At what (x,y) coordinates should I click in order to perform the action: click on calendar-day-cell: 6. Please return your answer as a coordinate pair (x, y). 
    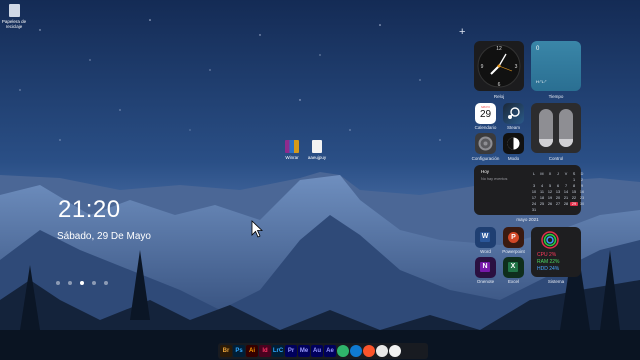
    Looking at the image, I should click on (558, 186).